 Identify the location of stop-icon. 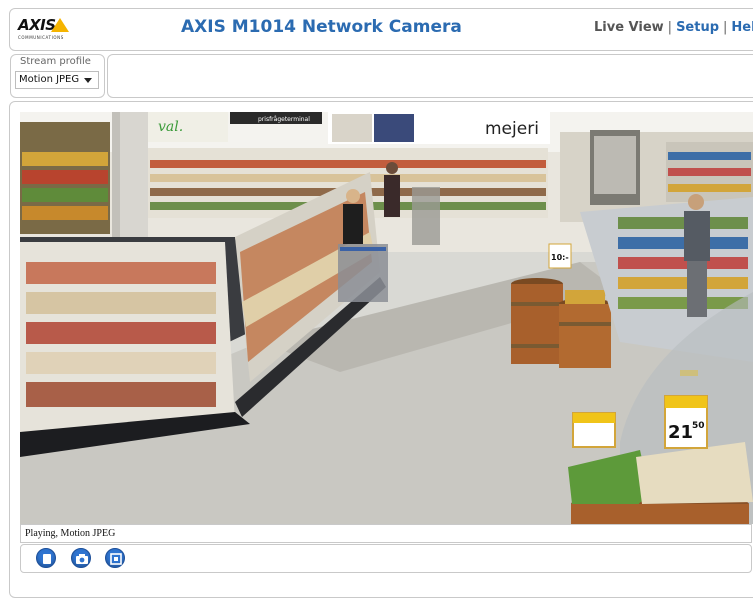
(47, 559).